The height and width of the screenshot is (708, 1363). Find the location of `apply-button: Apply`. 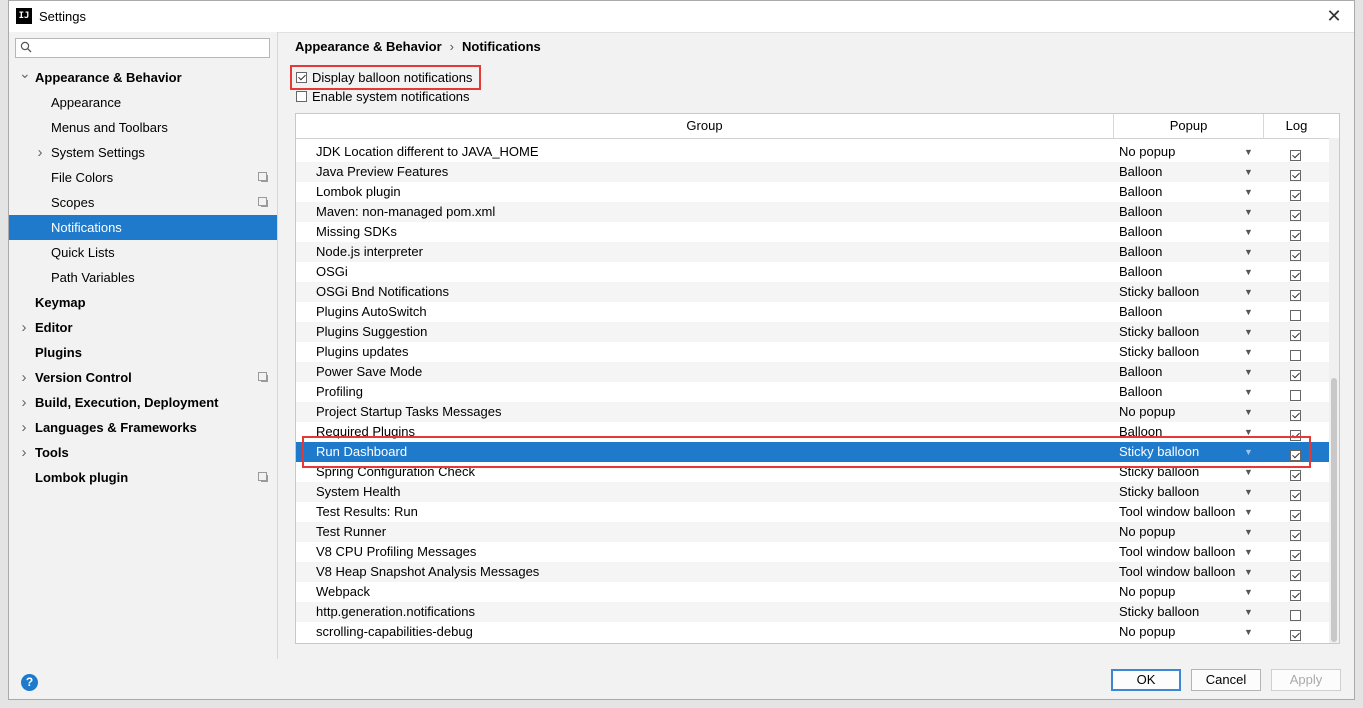

apply-button: Apply is located at coordinates (1306, 680).